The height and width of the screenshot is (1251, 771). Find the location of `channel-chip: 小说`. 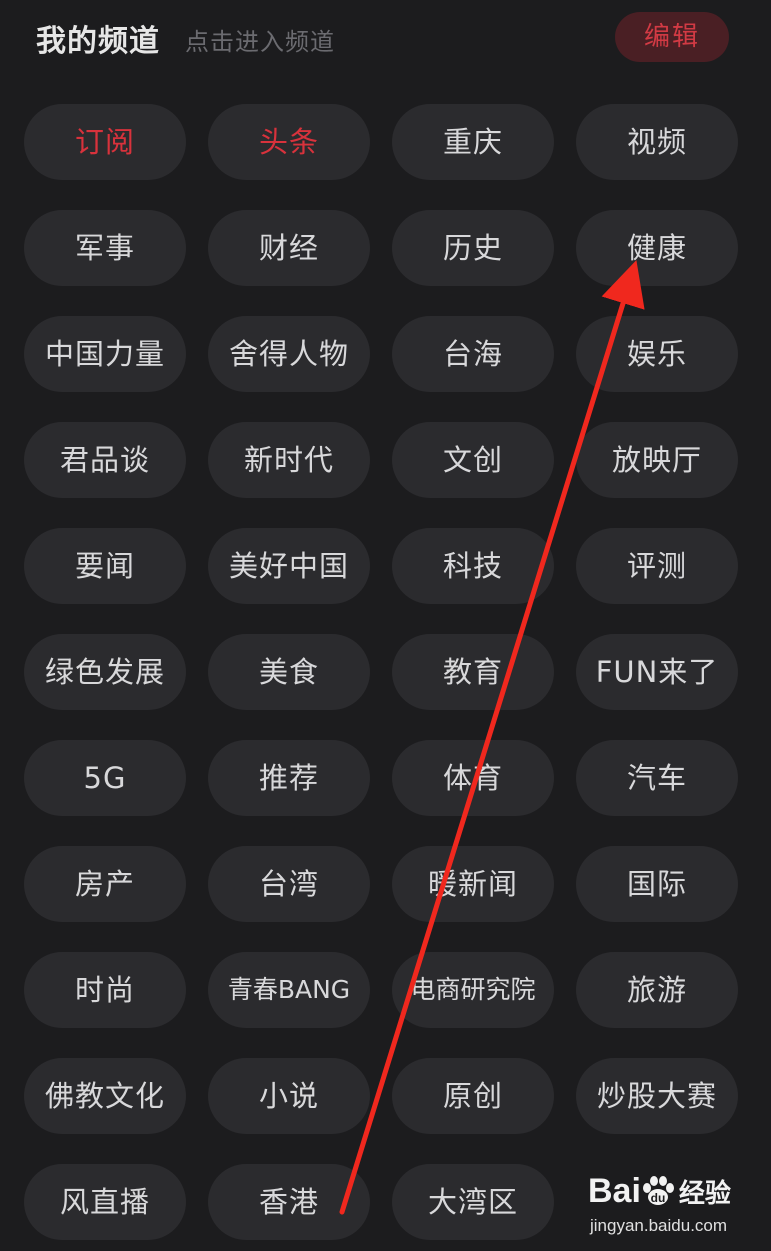

channel-chip: 小说 is located at coordinates (289, 1096).